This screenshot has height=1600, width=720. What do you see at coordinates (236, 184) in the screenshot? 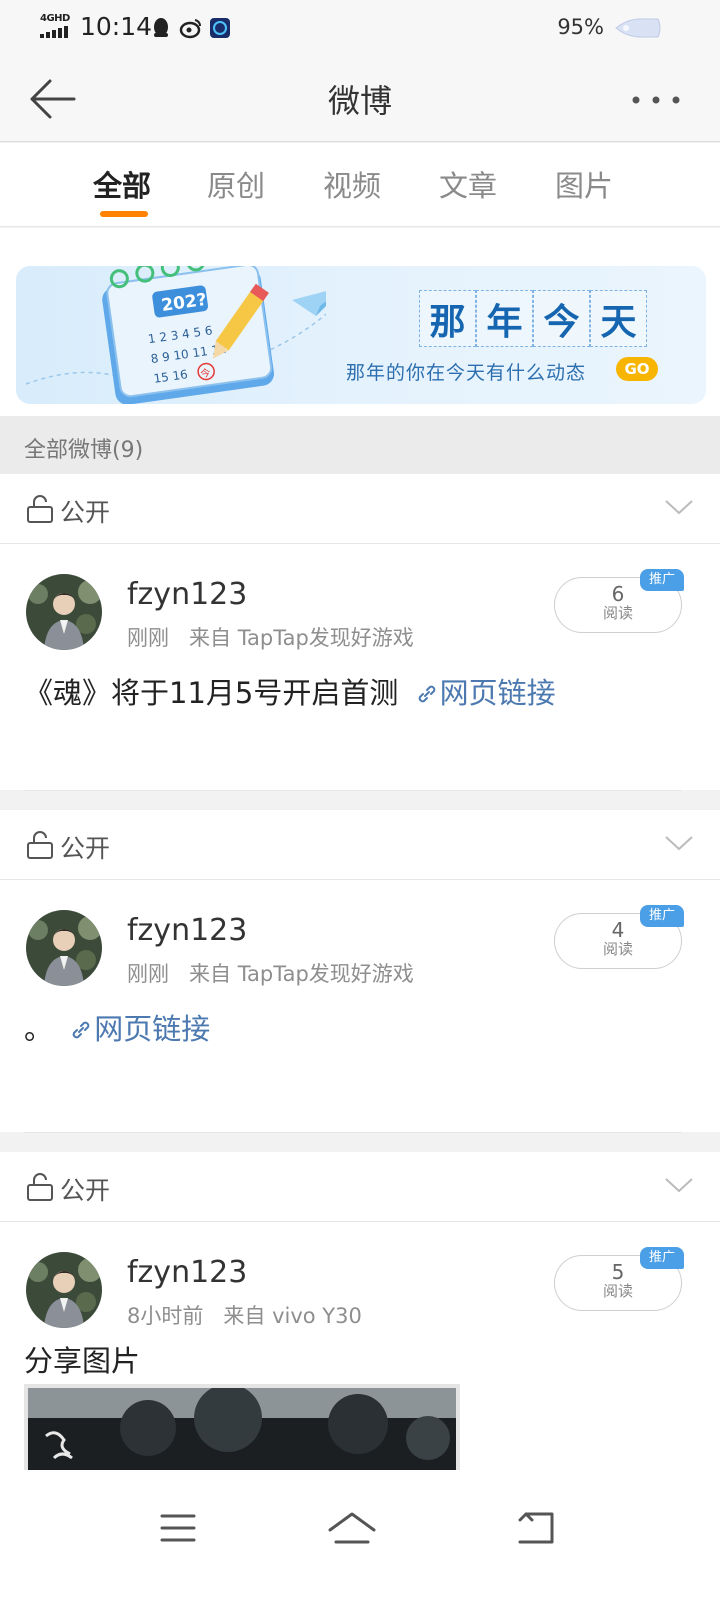
I see `tab-original: 原创` at bounding box center [236, 184].